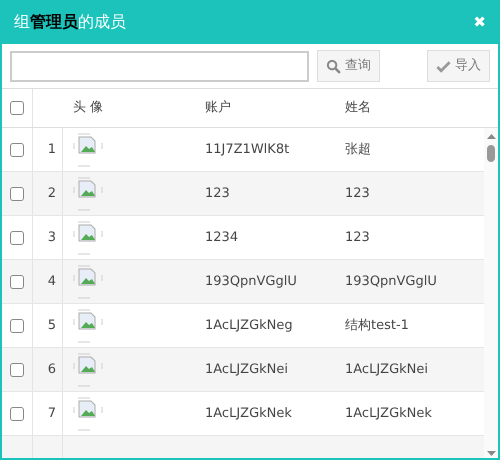 Image resolution: width=500 pixels, height=460 pixels. I want to click on row-number: 1, so click(52, 149).